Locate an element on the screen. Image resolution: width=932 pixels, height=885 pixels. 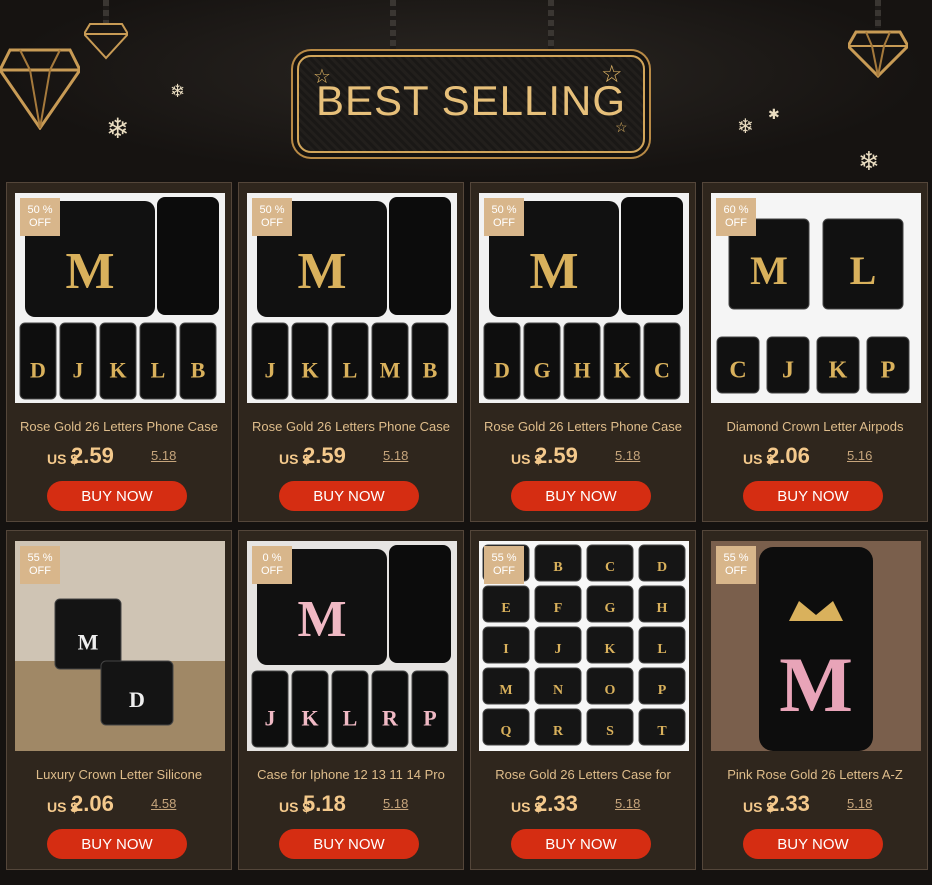
product-image: M L C J K P 60 % OFF is located at coordinates (816, 298).